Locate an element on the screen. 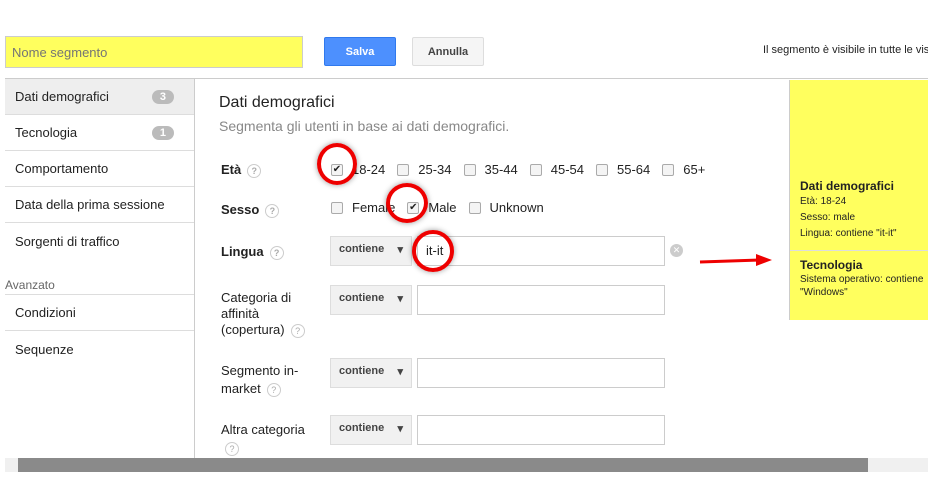  advanced-heading: Avanzato is located at coordinates (99, 277).